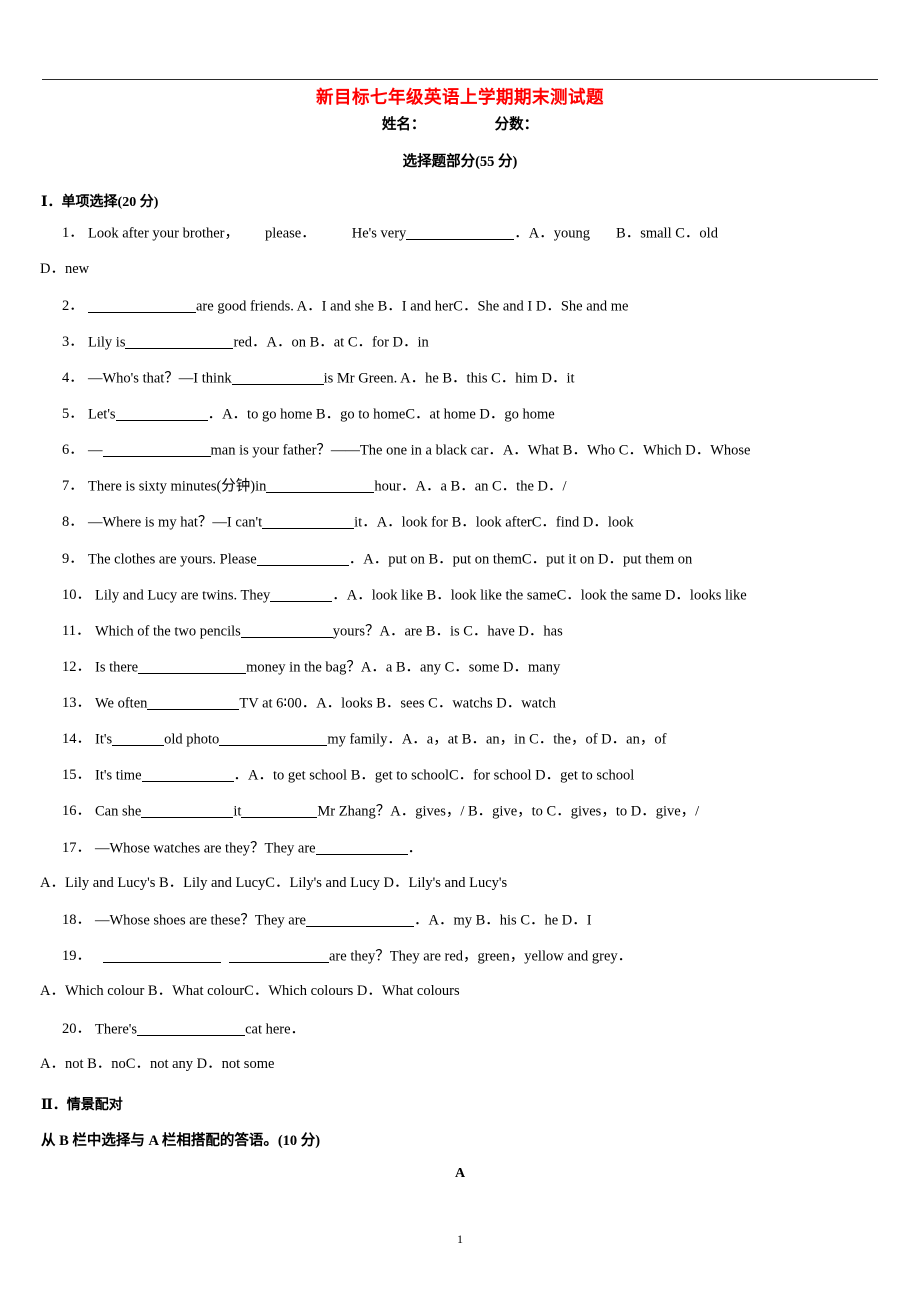  Describe the element at coordinates (142, 305) in the screenshot. I see `question-2-blank` at that location.